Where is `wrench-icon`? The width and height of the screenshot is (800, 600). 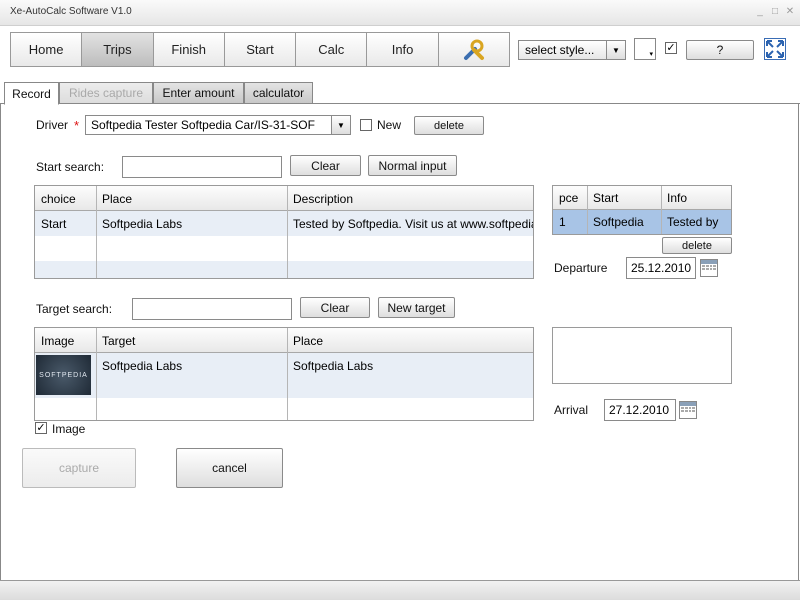 wrench-icon is located at coordinates (473, 49).